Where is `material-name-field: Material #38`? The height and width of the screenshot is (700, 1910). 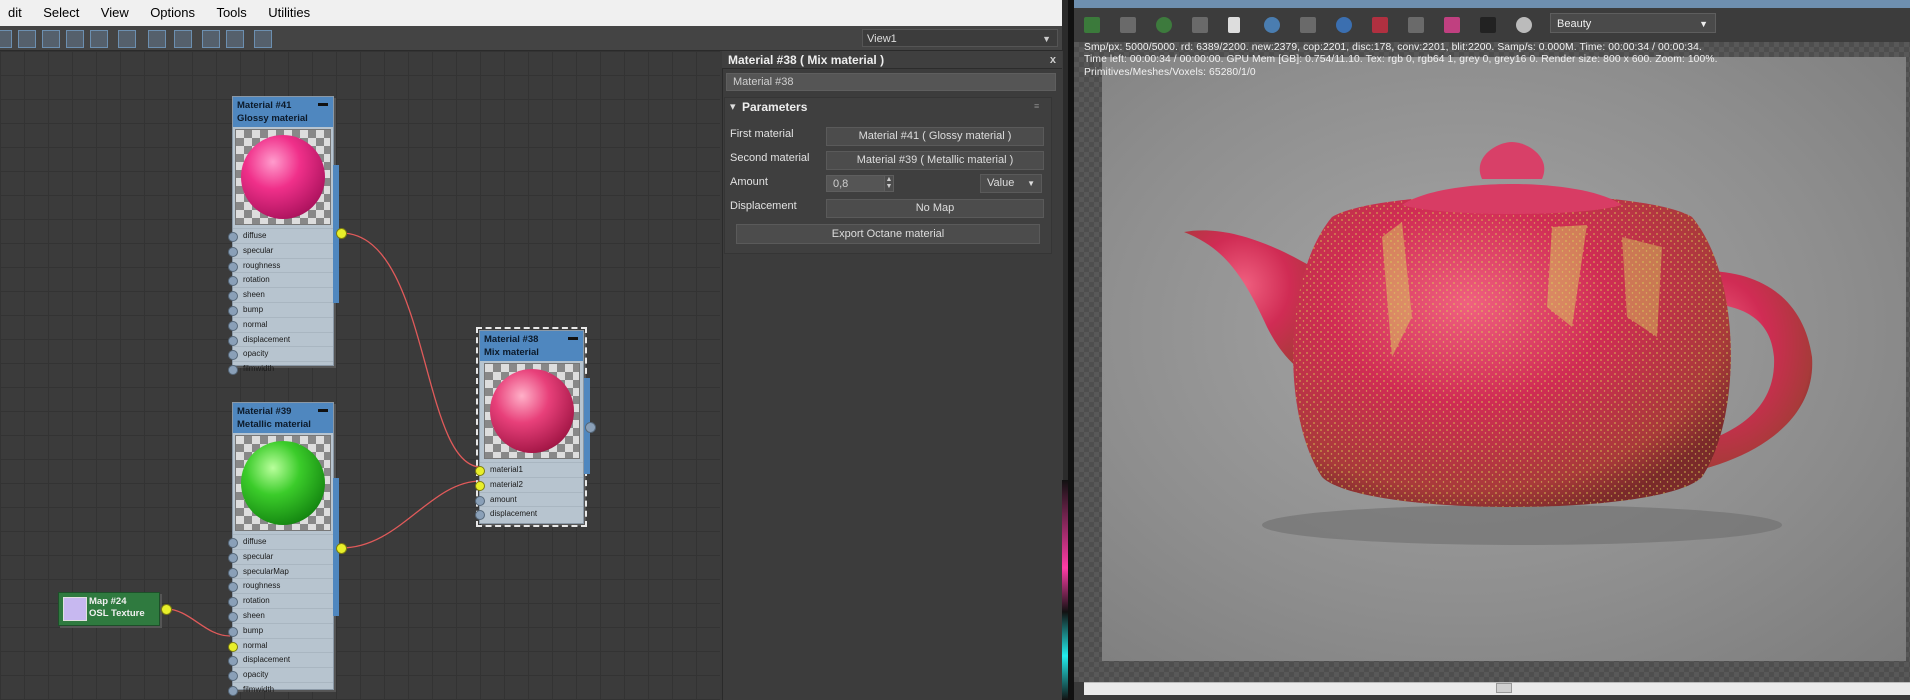
material-name-field: Material #38 is located at coordinates (891, 82).